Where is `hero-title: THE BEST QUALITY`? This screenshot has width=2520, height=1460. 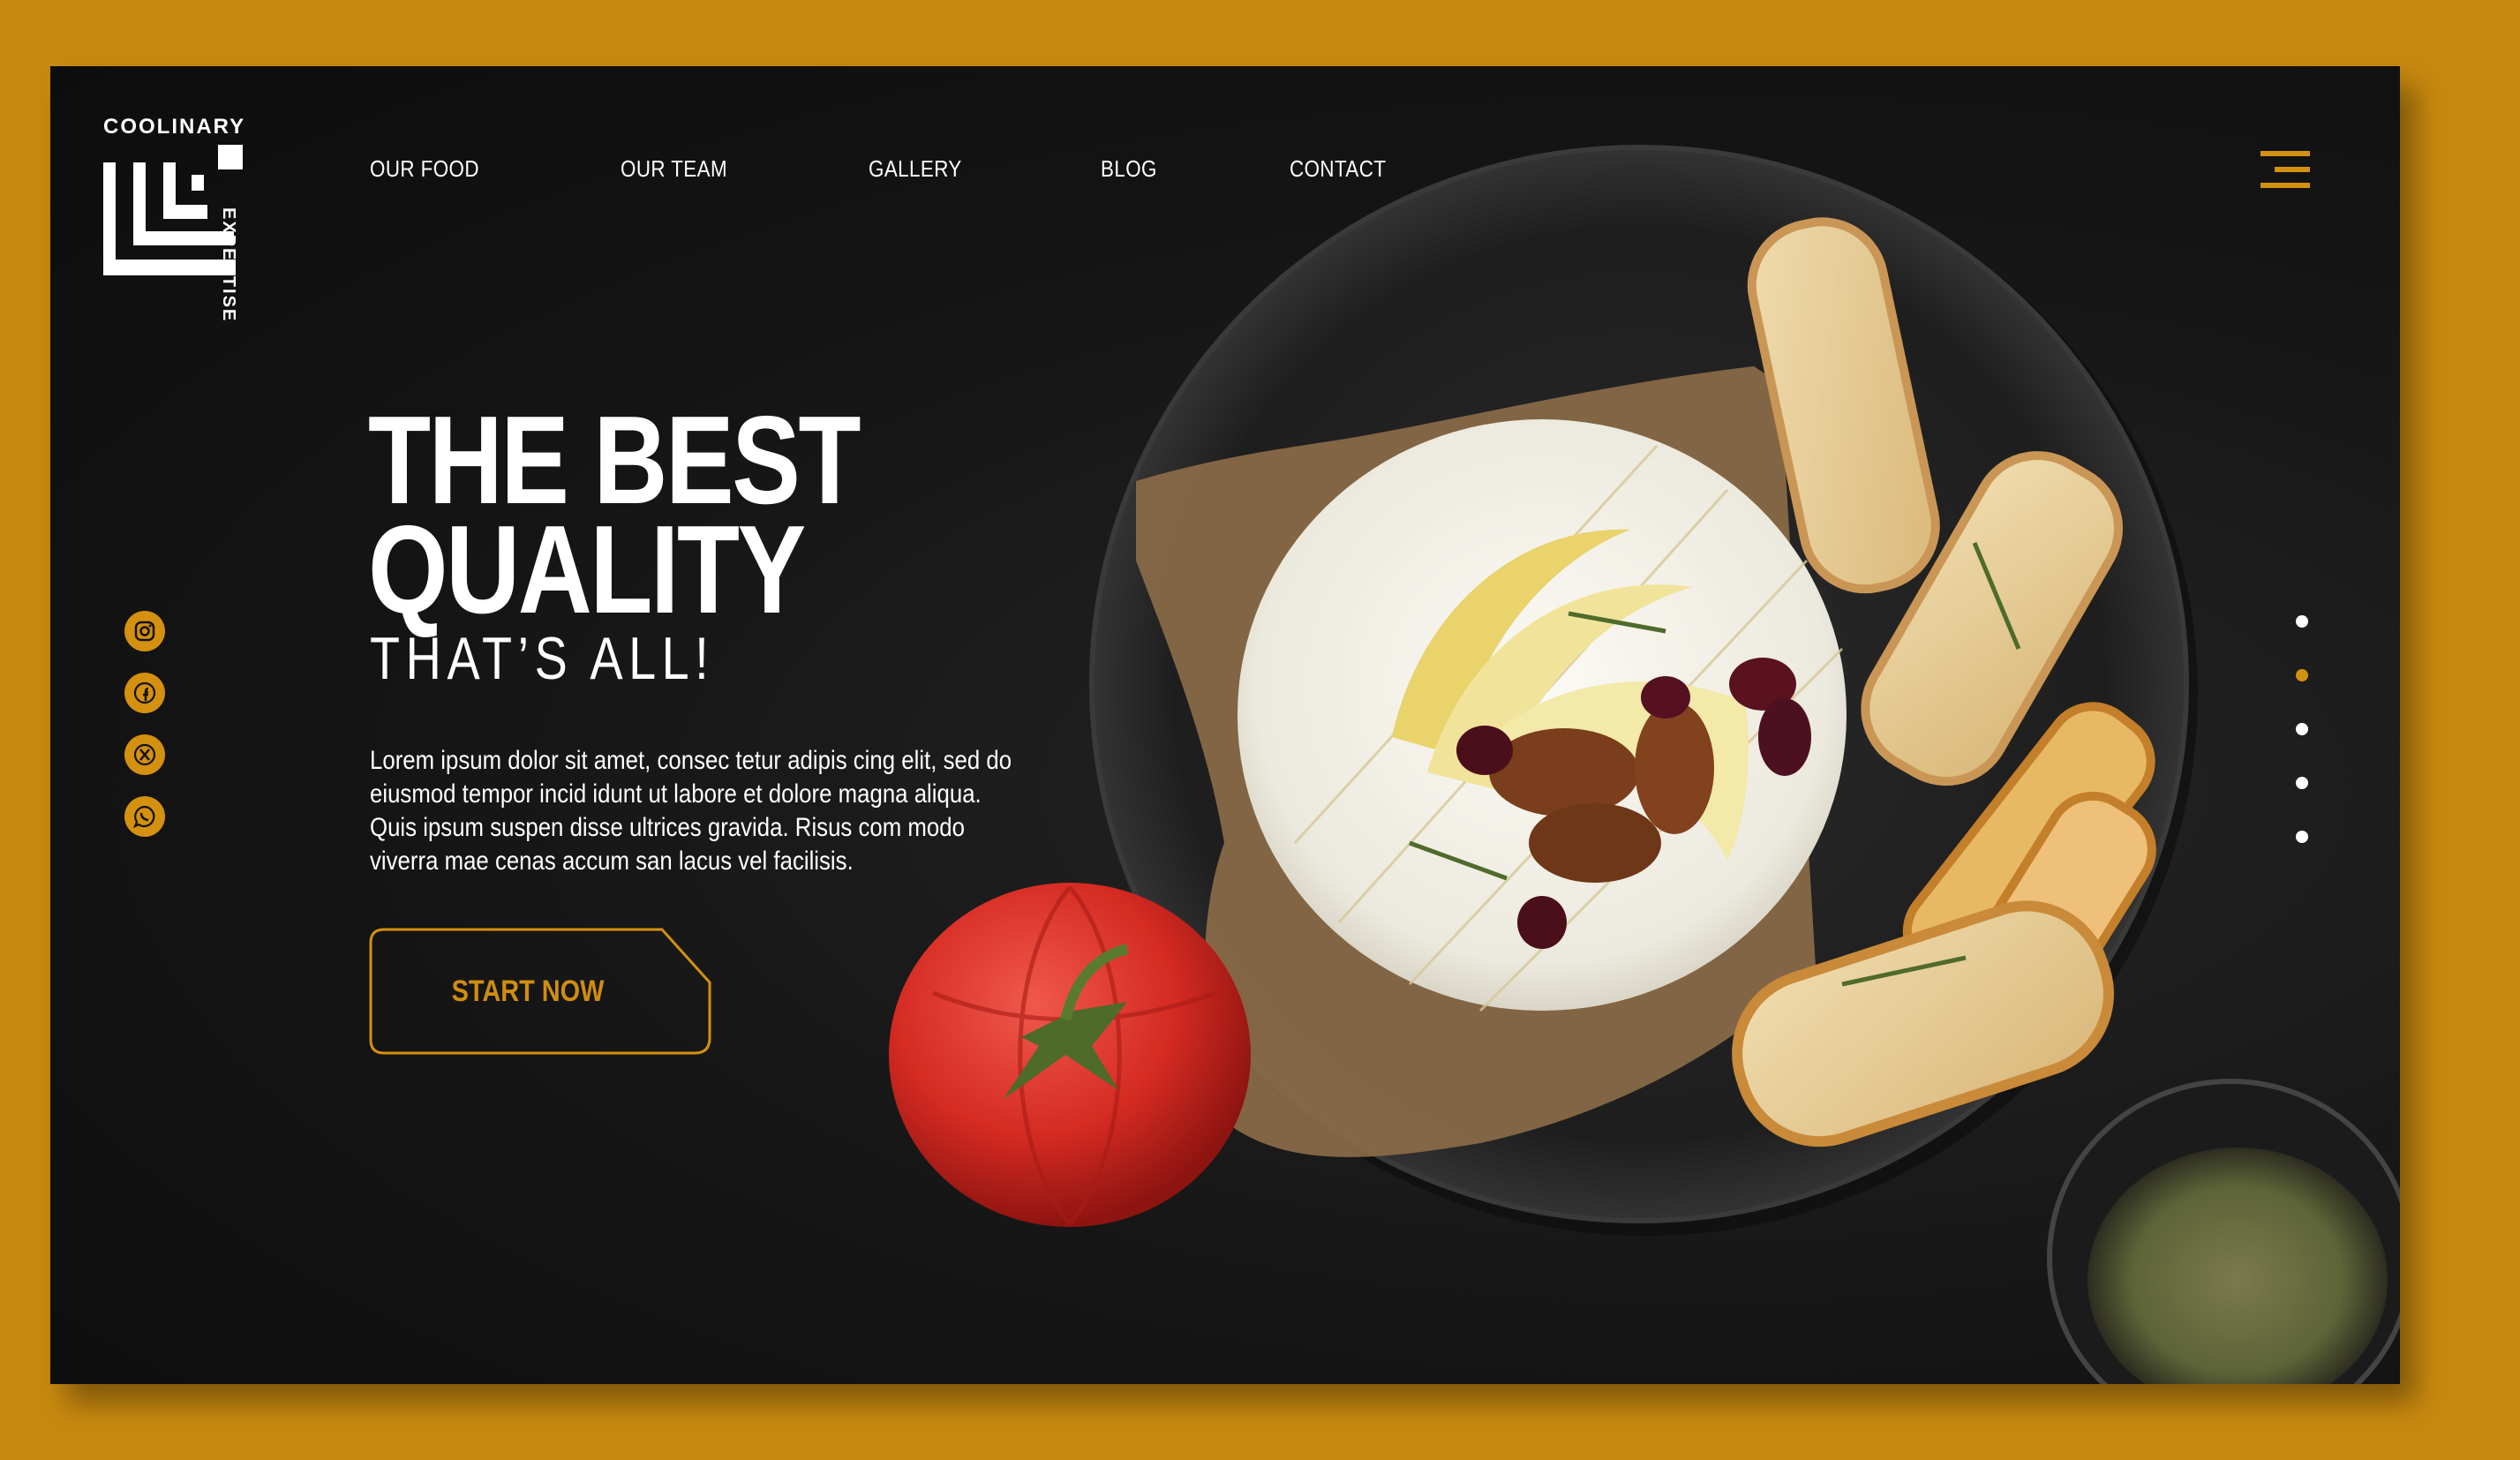 hero-title: THE BEST QUALITY is located at coordinates (614, 519).